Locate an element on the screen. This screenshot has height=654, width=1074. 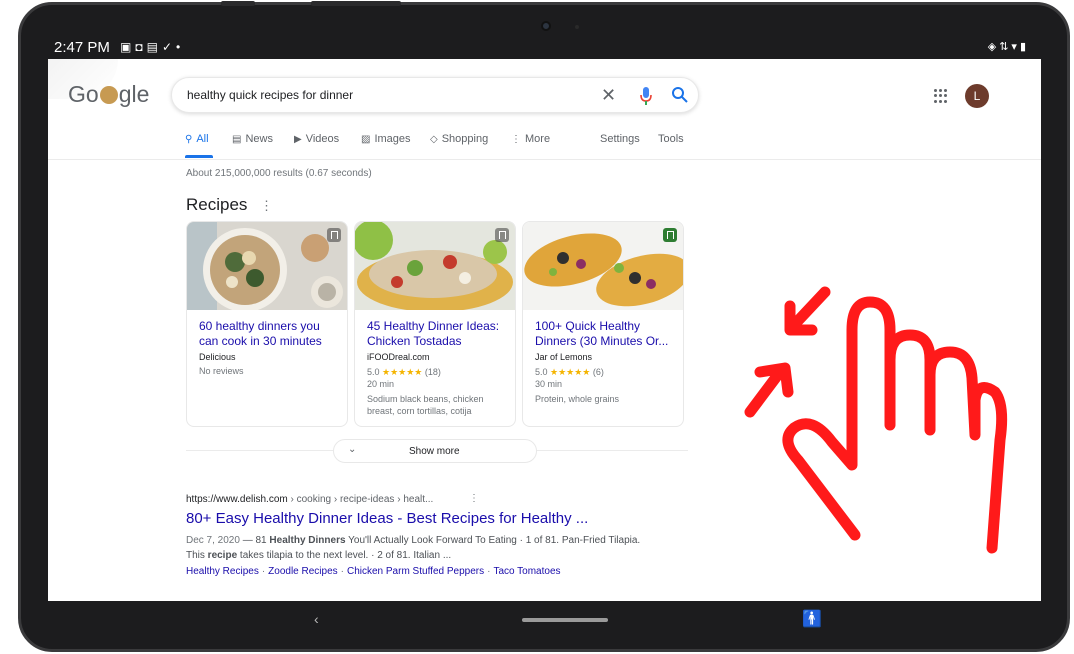
volume-button is located at coordinates (238, 3).